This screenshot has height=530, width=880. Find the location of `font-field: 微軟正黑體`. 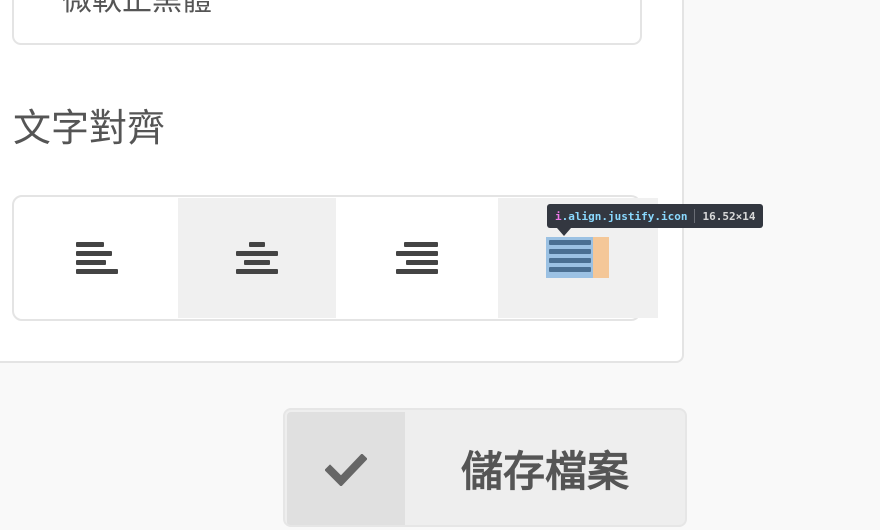

font-field: 微軟正黑體 is located at coordinates (327, 22).